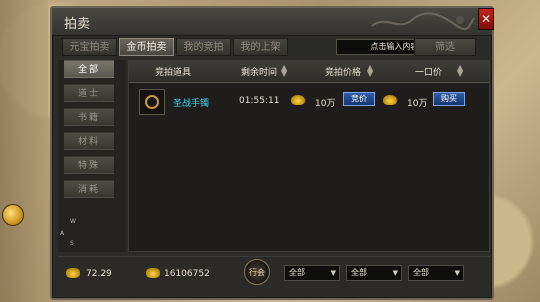 Image resolution: width=540 pixels, height=302 pixels. Describe the element at coordinates (257, 272) in the screenshot. I see `guild-emblem-icon: 行会` at that location.